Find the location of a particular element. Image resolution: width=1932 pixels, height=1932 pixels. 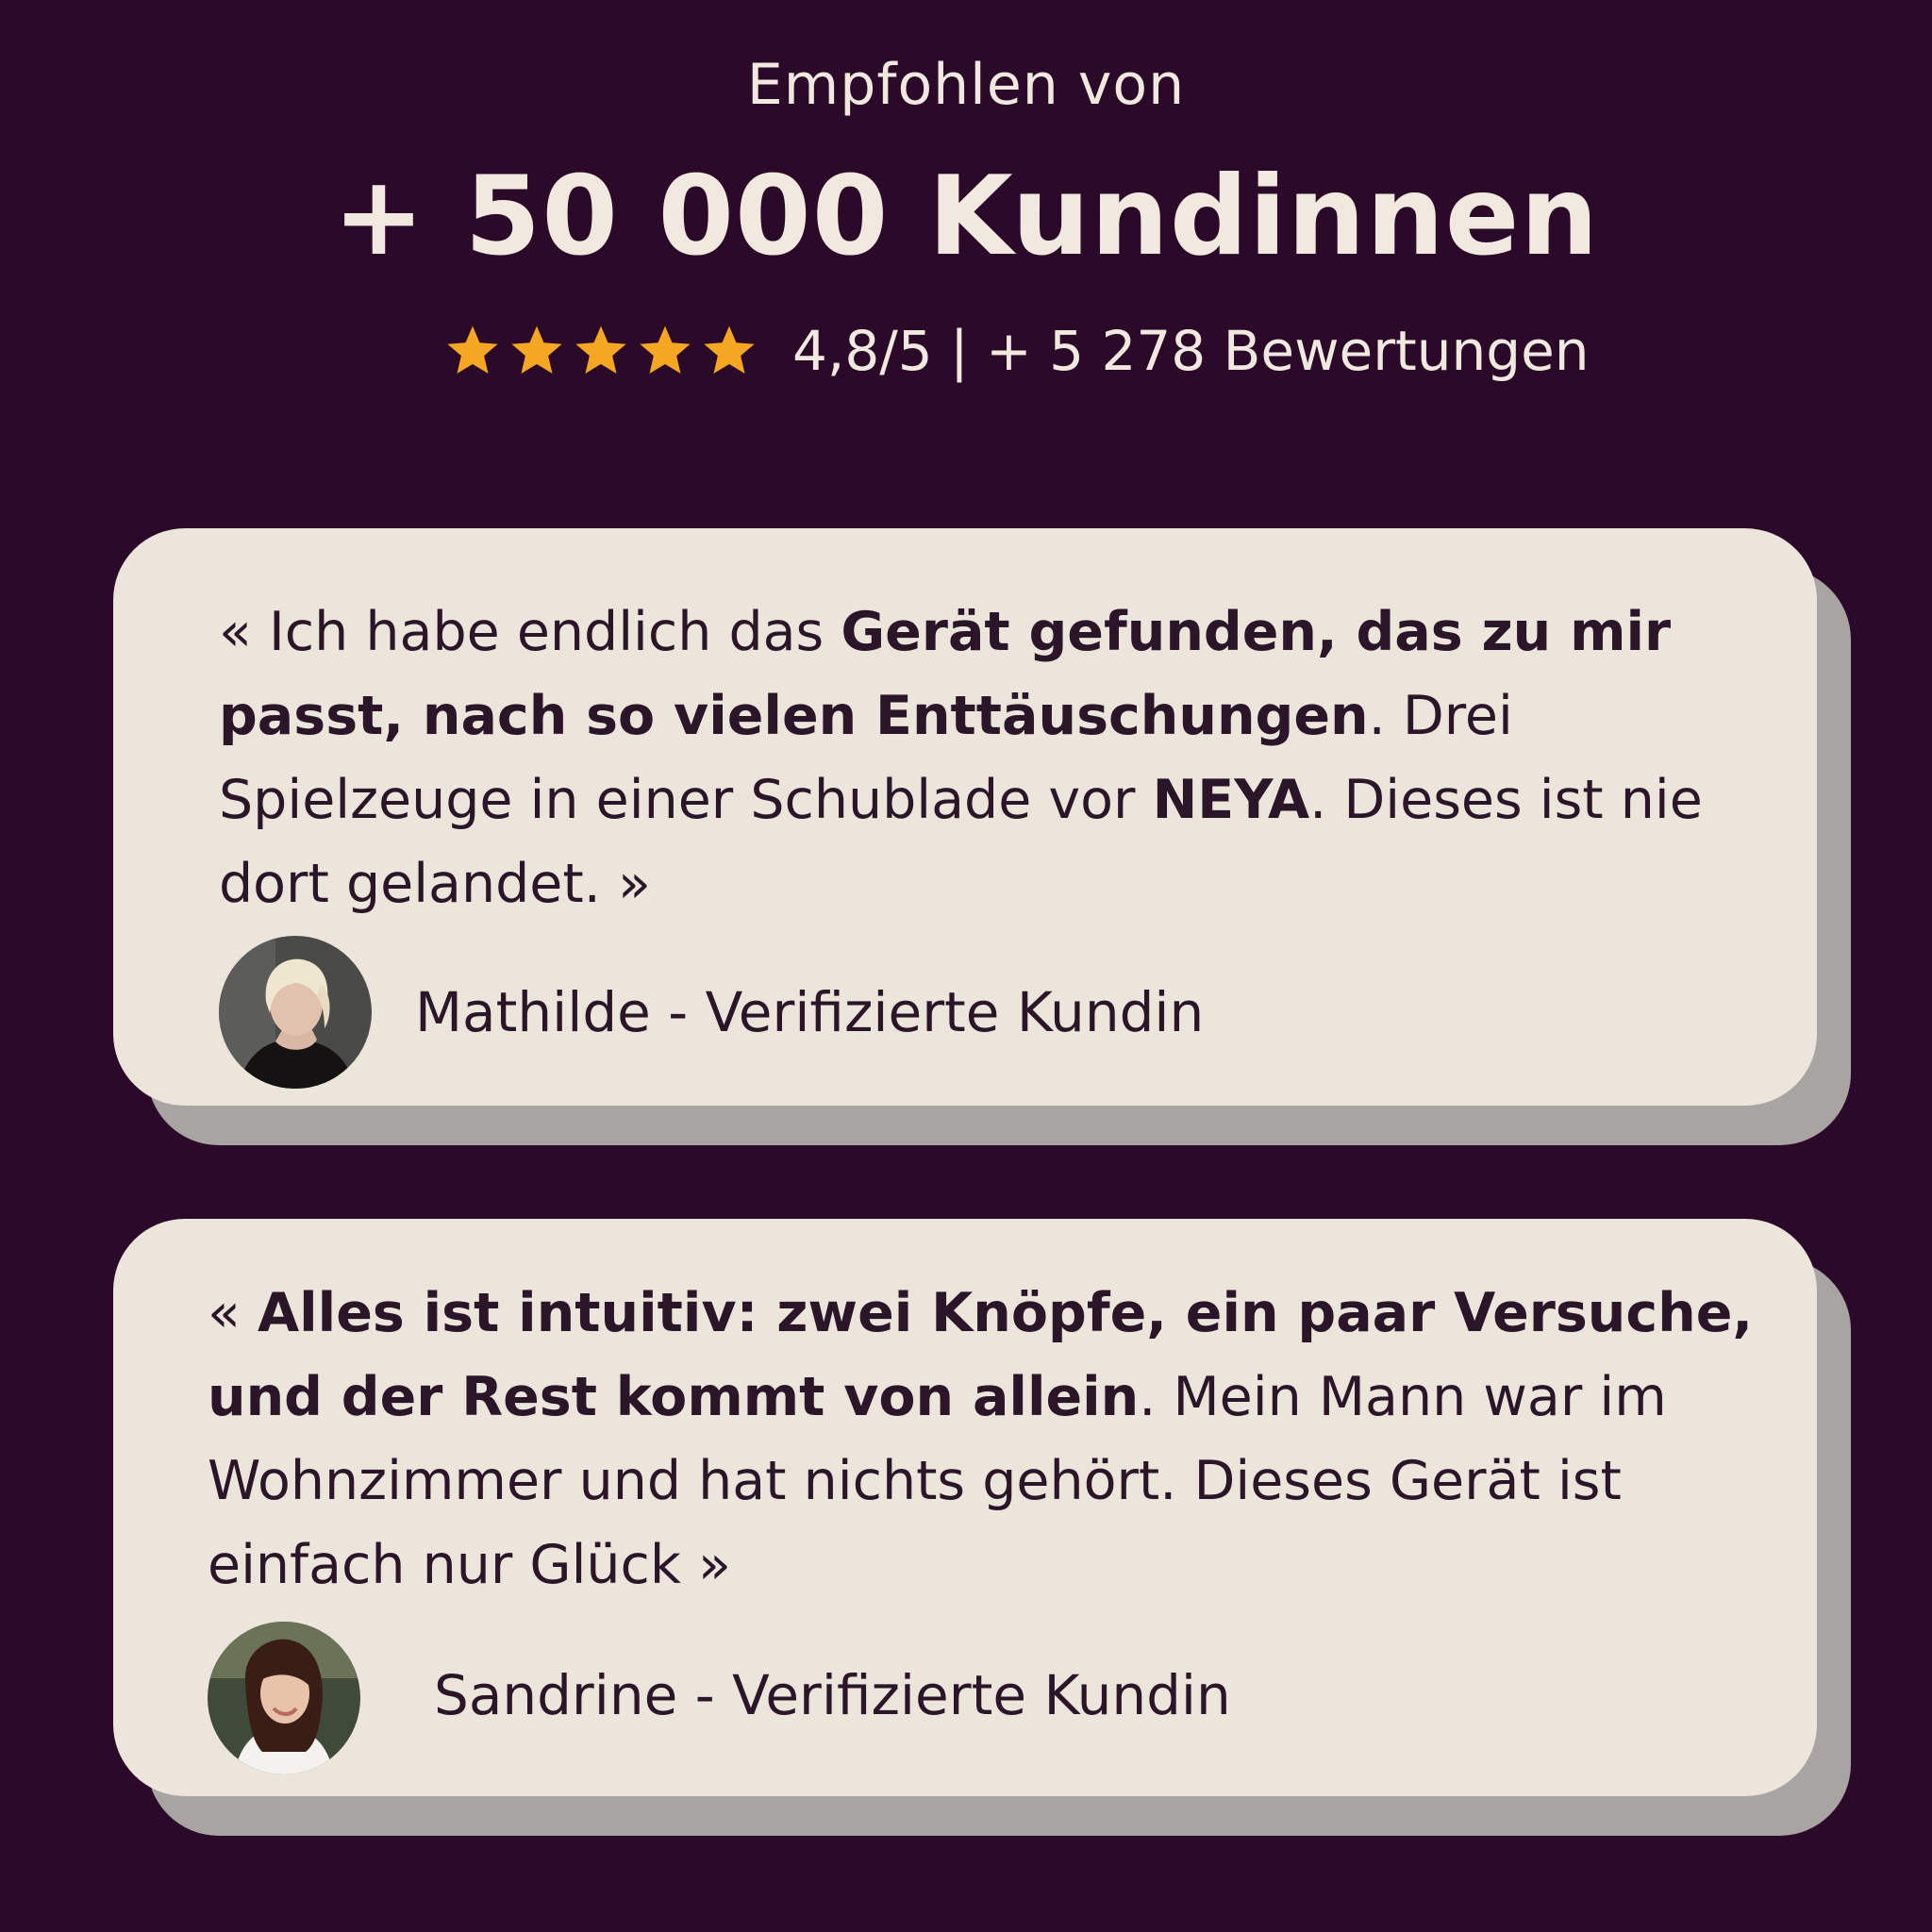

quote-highlight: NEYA is located at coordinates (1231, 800).